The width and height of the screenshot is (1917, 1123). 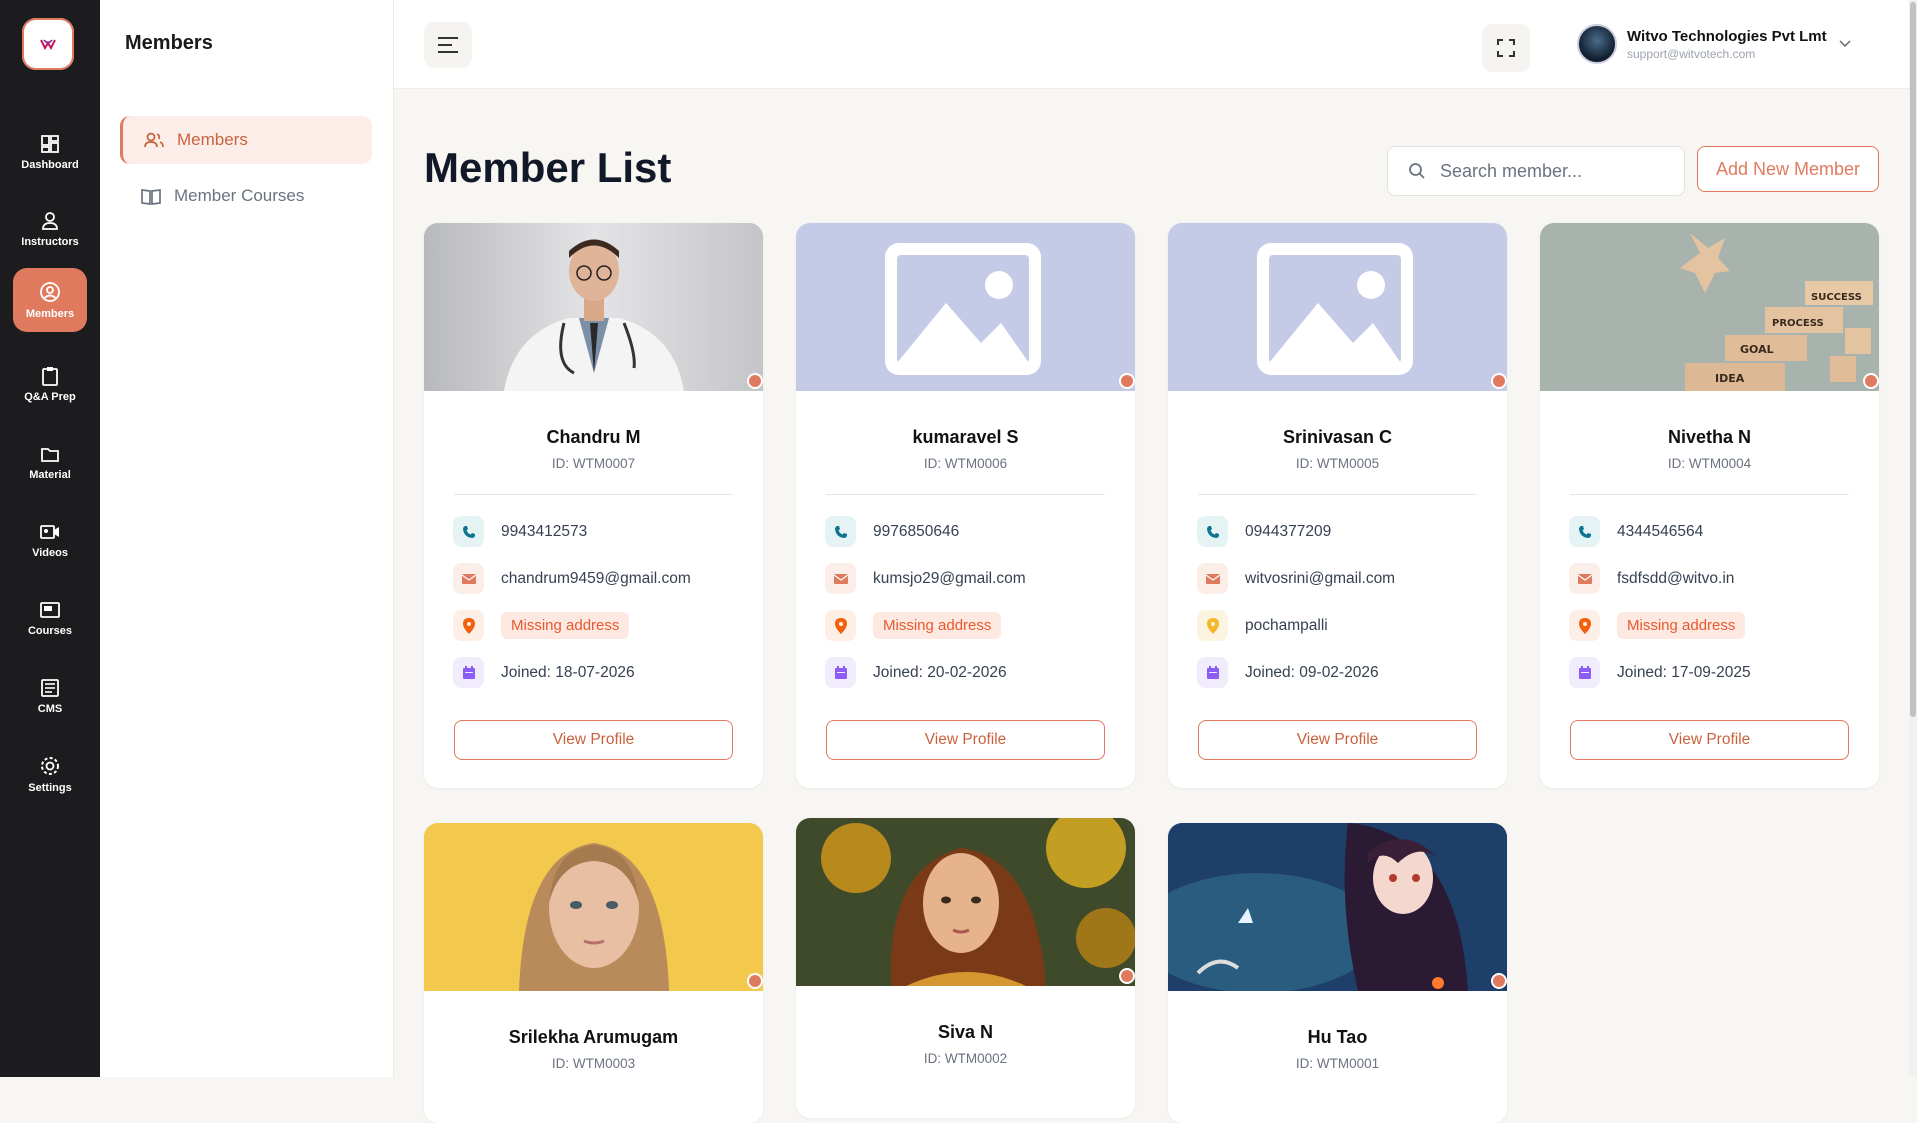 I want to click on rail-item-material: Material, so click(x=50, y=462).